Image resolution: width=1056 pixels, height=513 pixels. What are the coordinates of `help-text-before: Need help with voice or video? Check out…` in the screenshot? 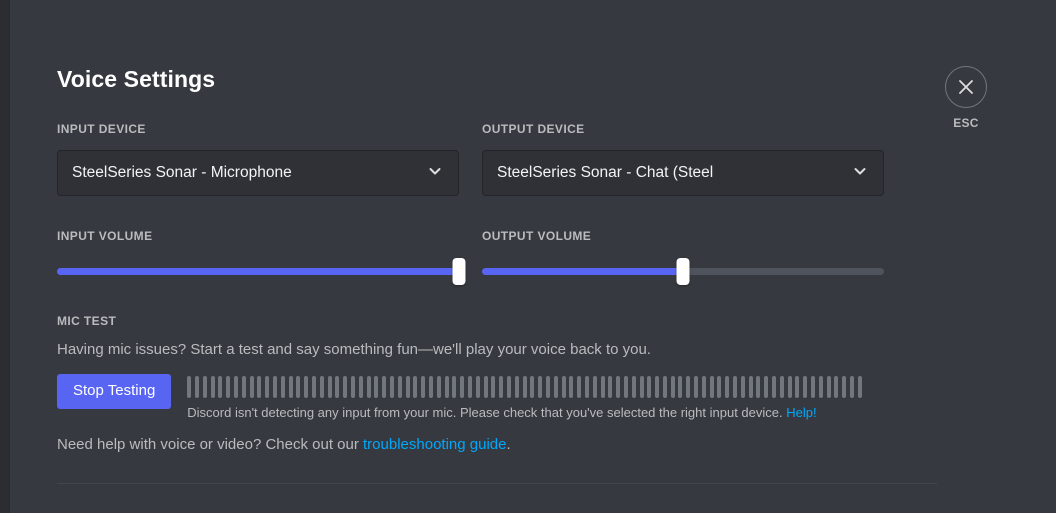 It's located at (210, 444).